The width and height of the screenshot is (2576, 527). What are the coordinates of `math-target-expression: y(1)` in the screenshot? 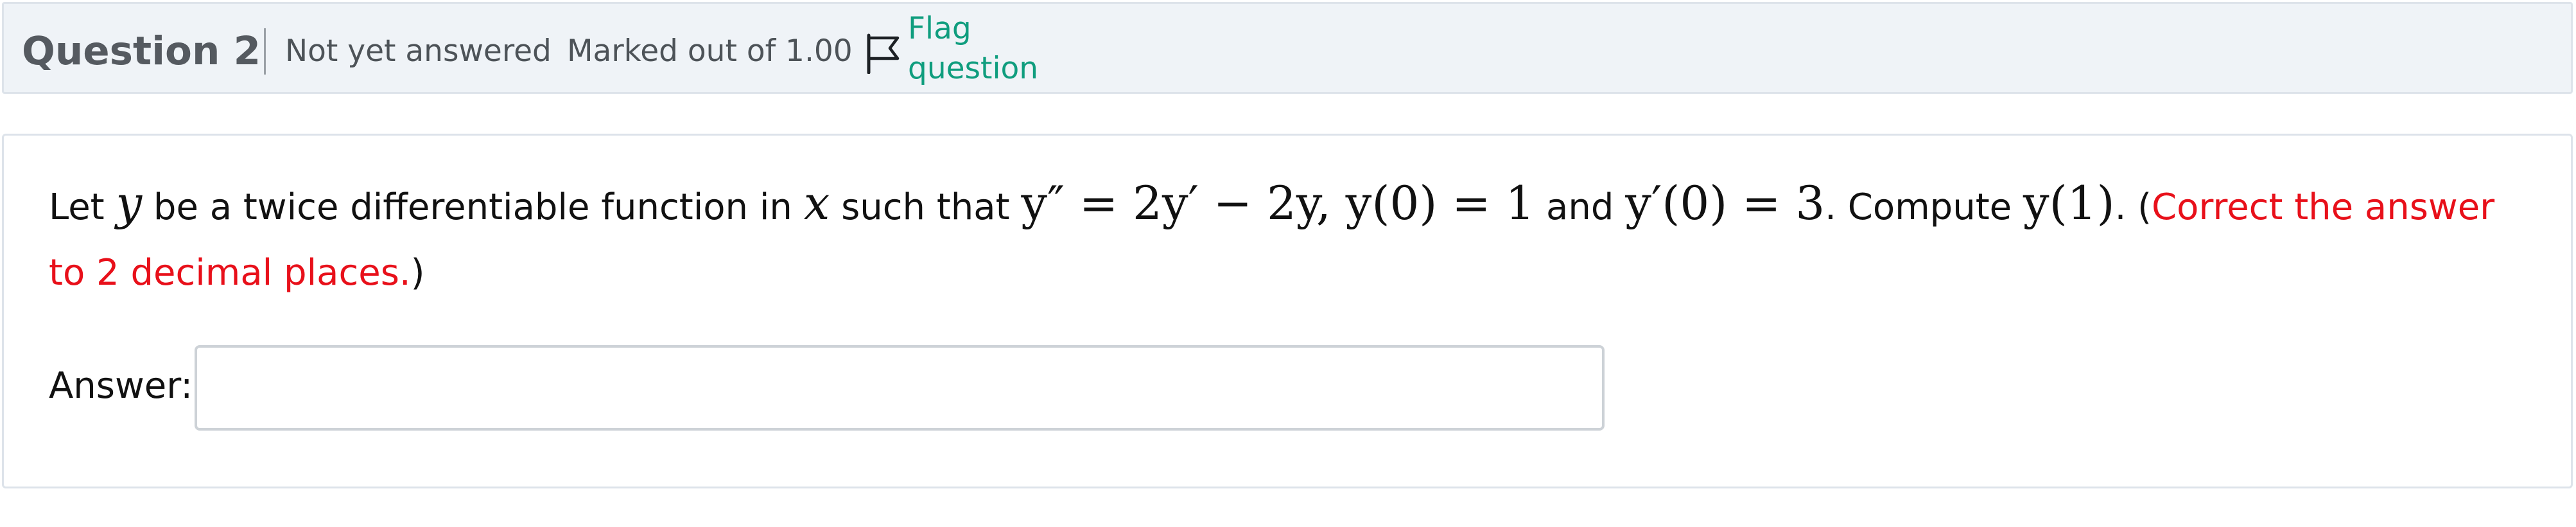 It's located at (2069, 203).